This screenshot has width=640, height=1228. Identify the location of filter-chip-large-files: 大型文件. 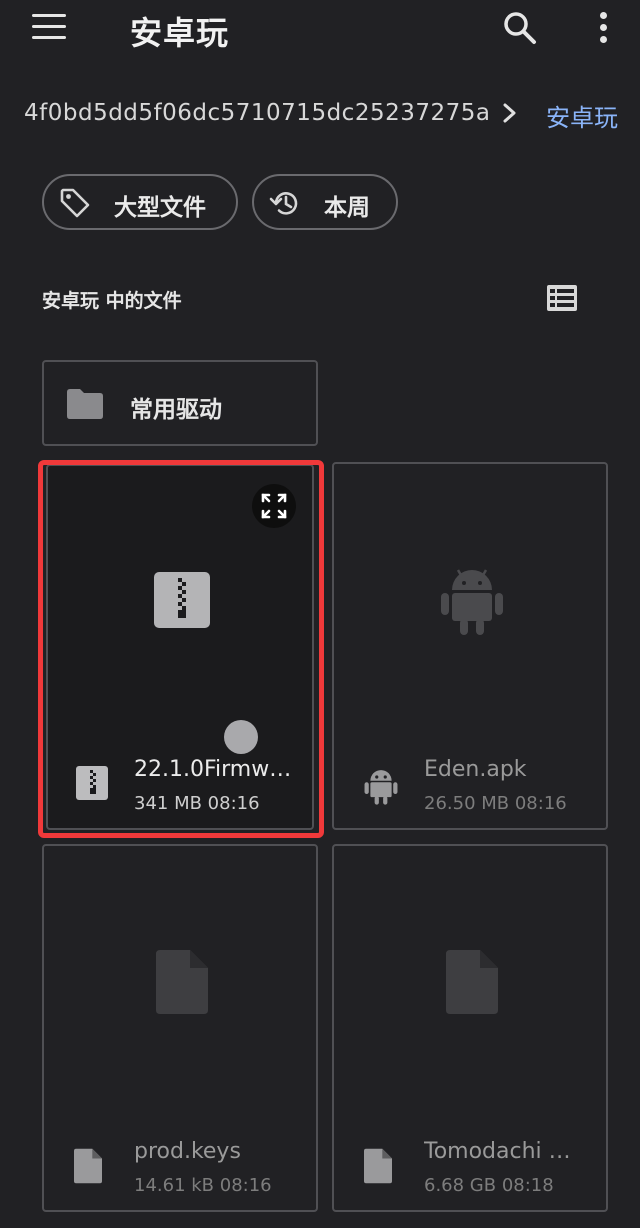
(140, 202).